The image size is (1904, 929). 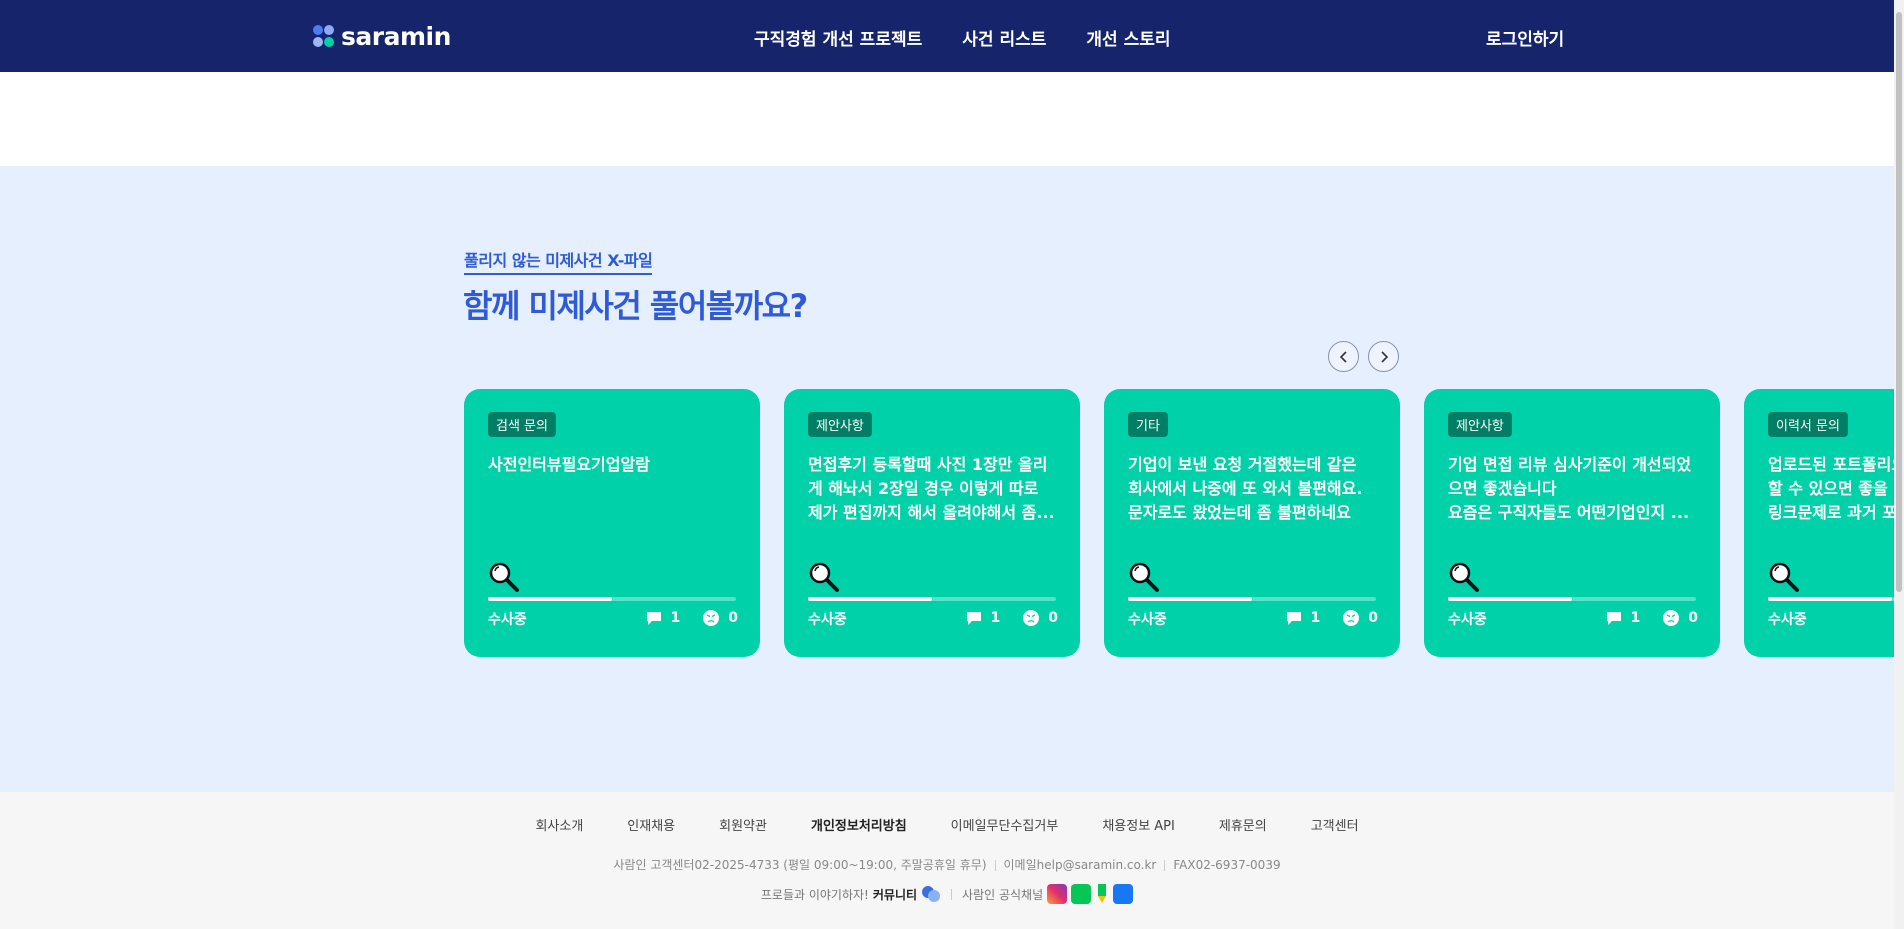 I want to click on nav-improvement-story: 개선 스토리, so click(x=1128, y=37).